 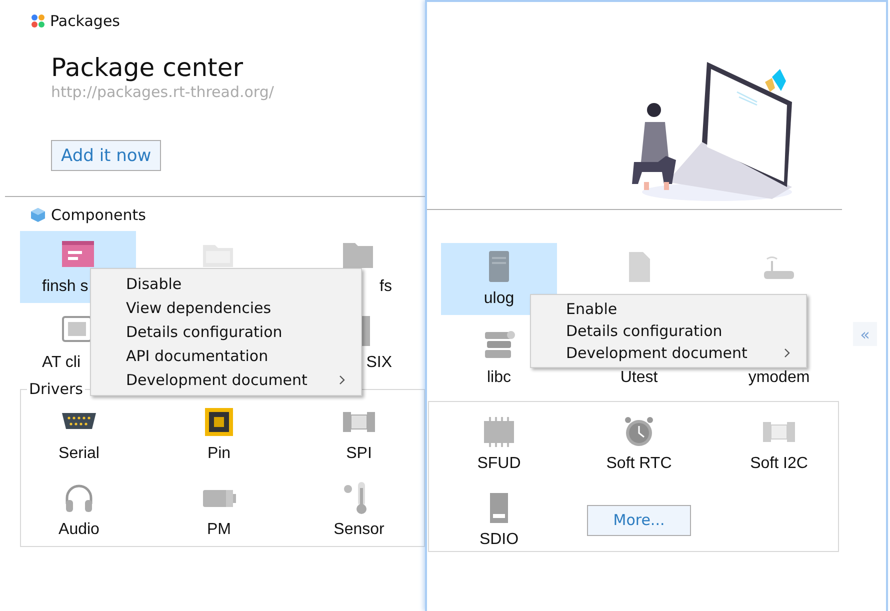 What do you see at coordinates (499, 540) in the screenshot?
I see `item-label: SDIO` at bounding box center [499, 540].